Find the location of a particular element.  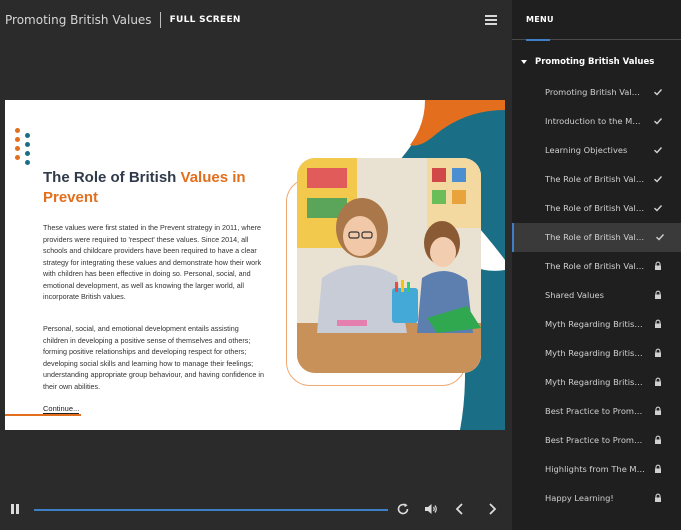

menu-section-header: Promoting British Values is located at coordinates (596, 62).